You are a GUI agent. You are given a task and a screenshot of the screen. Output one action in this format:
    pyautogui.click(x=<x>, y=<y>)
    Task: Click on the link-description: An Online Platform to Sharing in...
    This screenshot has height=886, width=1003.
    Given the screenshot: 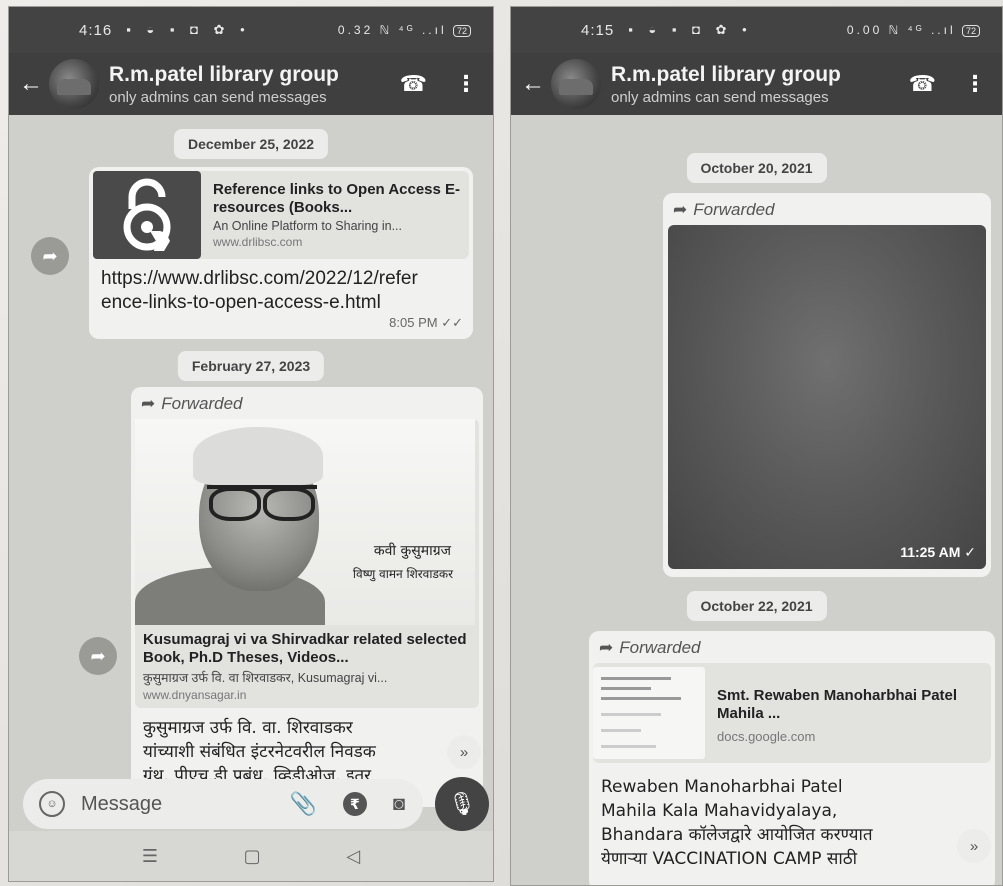 What is the action you would take?
    pyautogui.click(x=307, y=226)
    